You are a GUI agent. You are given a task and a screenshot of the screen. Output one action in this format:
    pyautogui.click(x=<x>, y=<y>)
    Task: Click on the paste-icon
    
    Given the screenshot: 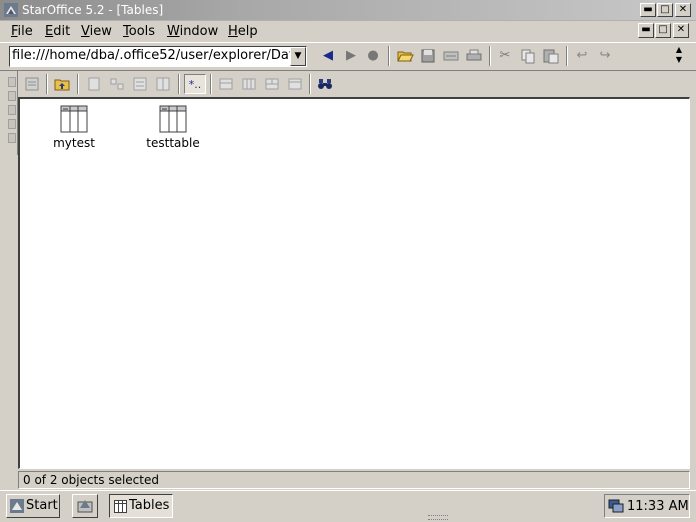 What is the action you would take?
    pyautogui.click(x=551, y=56)
    